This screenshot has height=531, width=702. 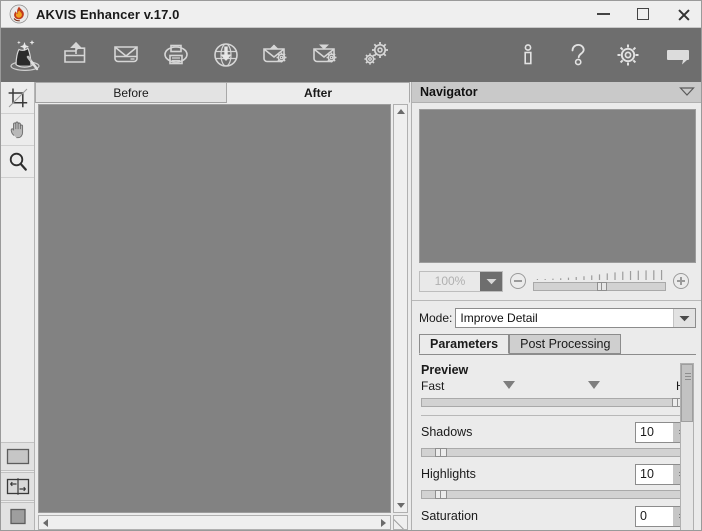 What do you see at coordinates (557, 415) in the screenshot?
I see `section-divider` at bounding box center [557, 415].